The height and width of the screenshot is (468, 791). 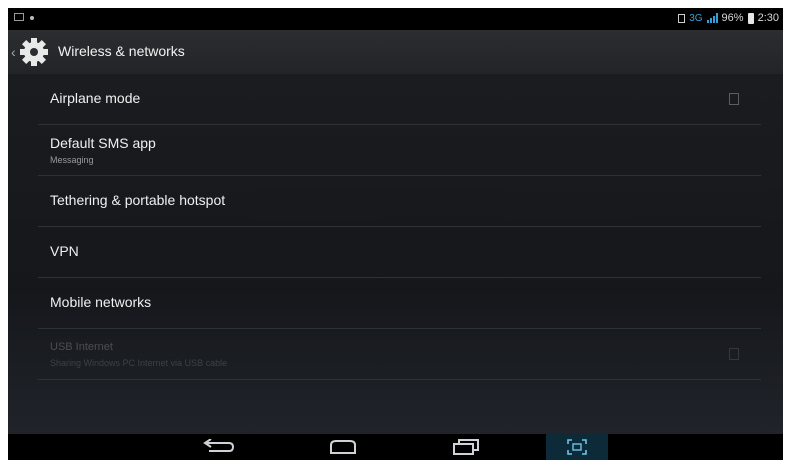 What do you see at coordinates (395, 447) in the screenshot?
I see `navigation-bar` at bounding box center [395, 447].